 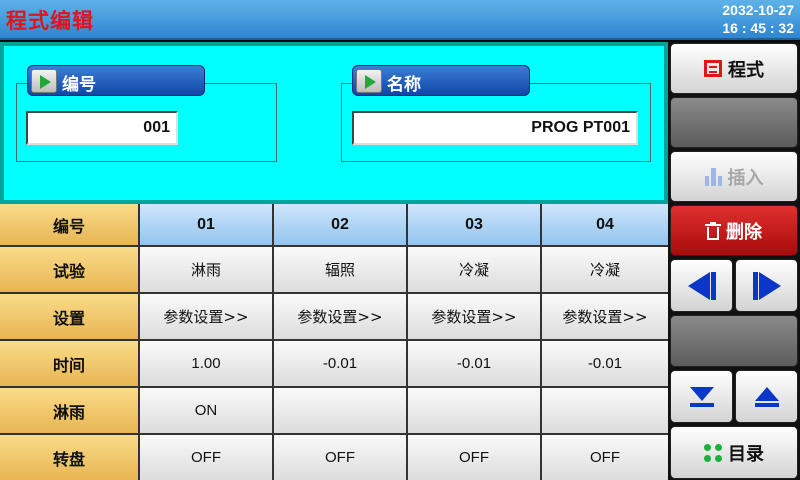 What do you see at coordinates (69, 269) in the screenshot?
I see `row-header-test: 试验` at bounding box center [69, 269].